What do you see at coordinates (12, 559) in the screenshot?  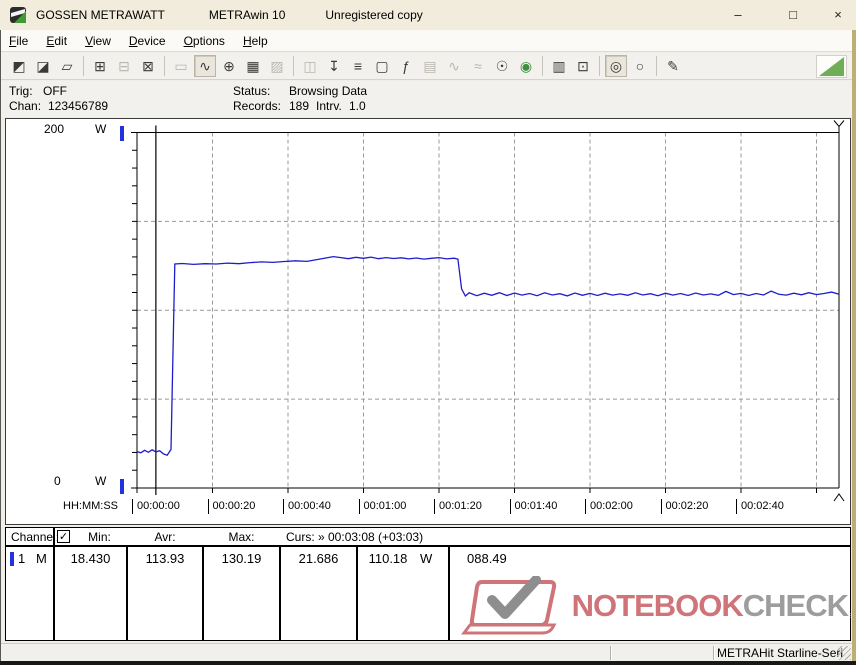 I see `channel-color-swatch` at bounding box center [12, 559].